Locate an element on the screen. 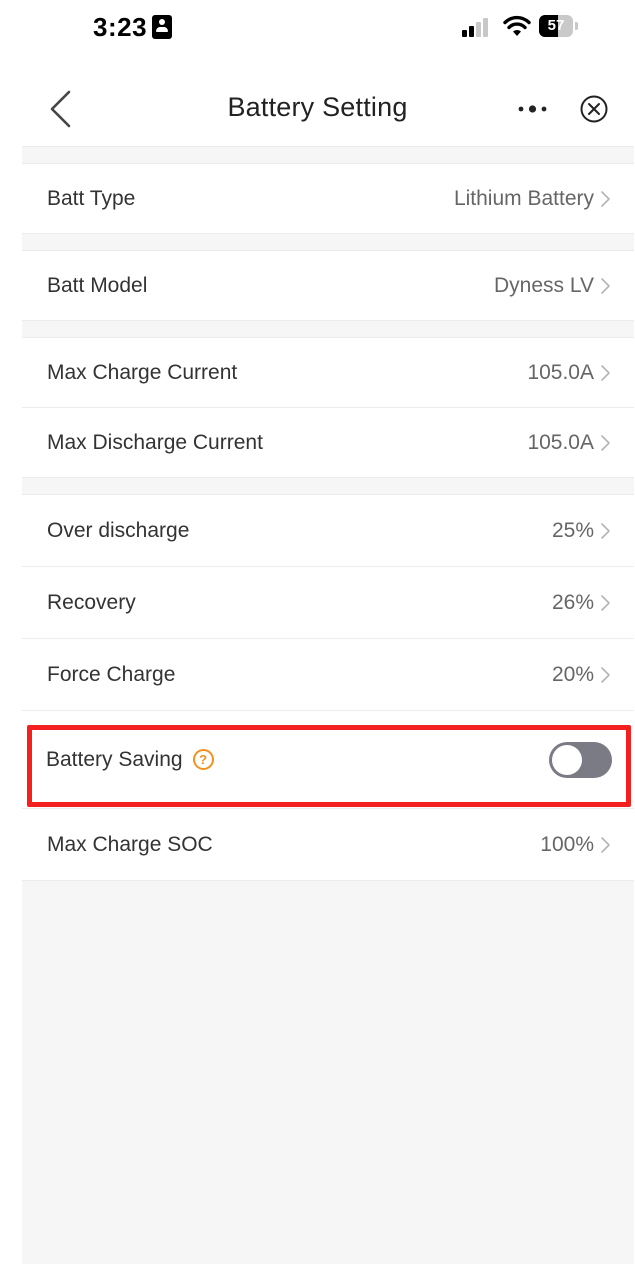  setting-row-max-charge-soc: Max Charge SOC 100% is located at coordinates (328, 845).